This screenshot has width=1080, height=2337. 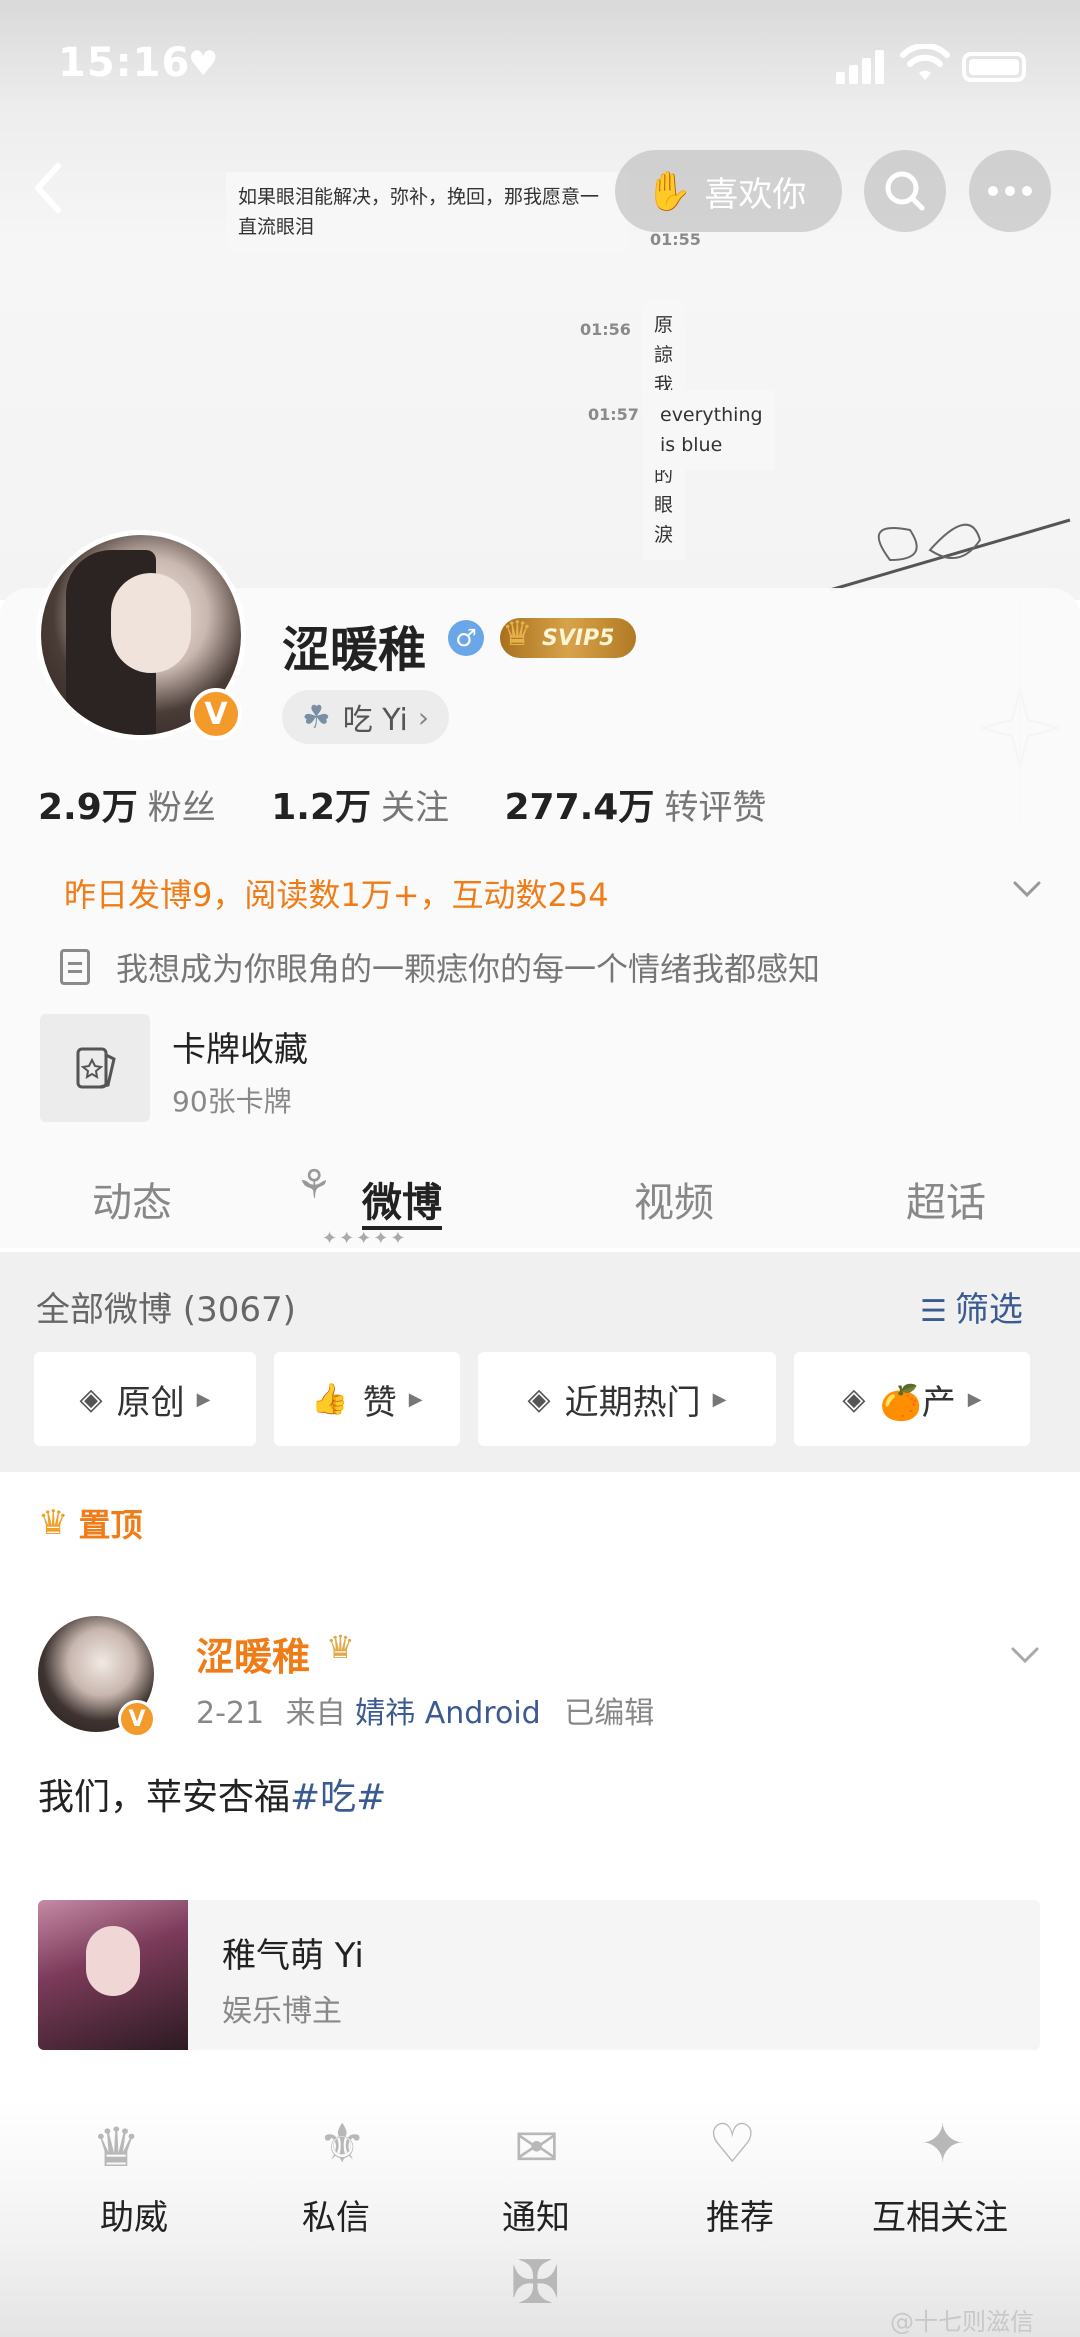 What do you see at coordinates (340, 1647) in the screenshot?
I see `vip-crown-icon: ♛` at bounding box center [340, 1647].